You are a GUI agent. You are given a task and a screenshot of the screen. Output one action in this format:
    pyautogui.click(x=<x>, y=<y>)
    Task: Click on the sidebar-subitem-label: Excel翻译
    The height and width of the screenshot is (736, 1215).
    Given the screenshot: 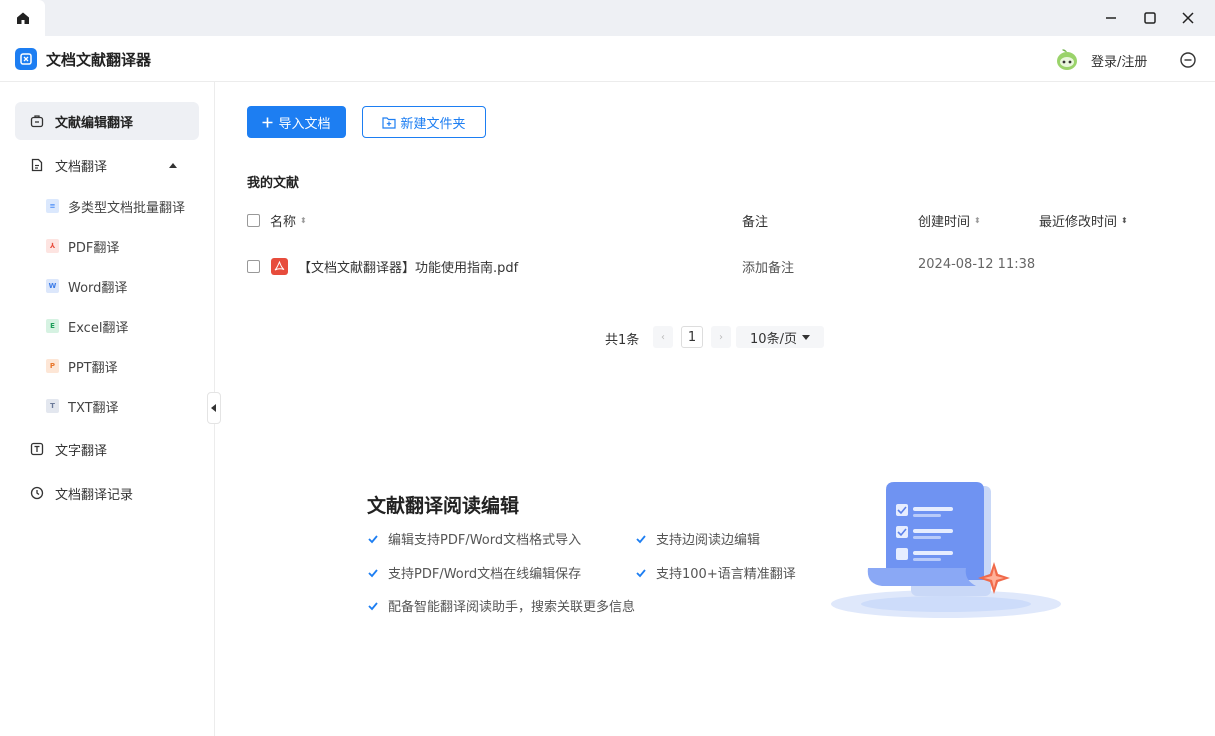 What is the action you would take?
    pyautogui.click(x=98, y=328)
    